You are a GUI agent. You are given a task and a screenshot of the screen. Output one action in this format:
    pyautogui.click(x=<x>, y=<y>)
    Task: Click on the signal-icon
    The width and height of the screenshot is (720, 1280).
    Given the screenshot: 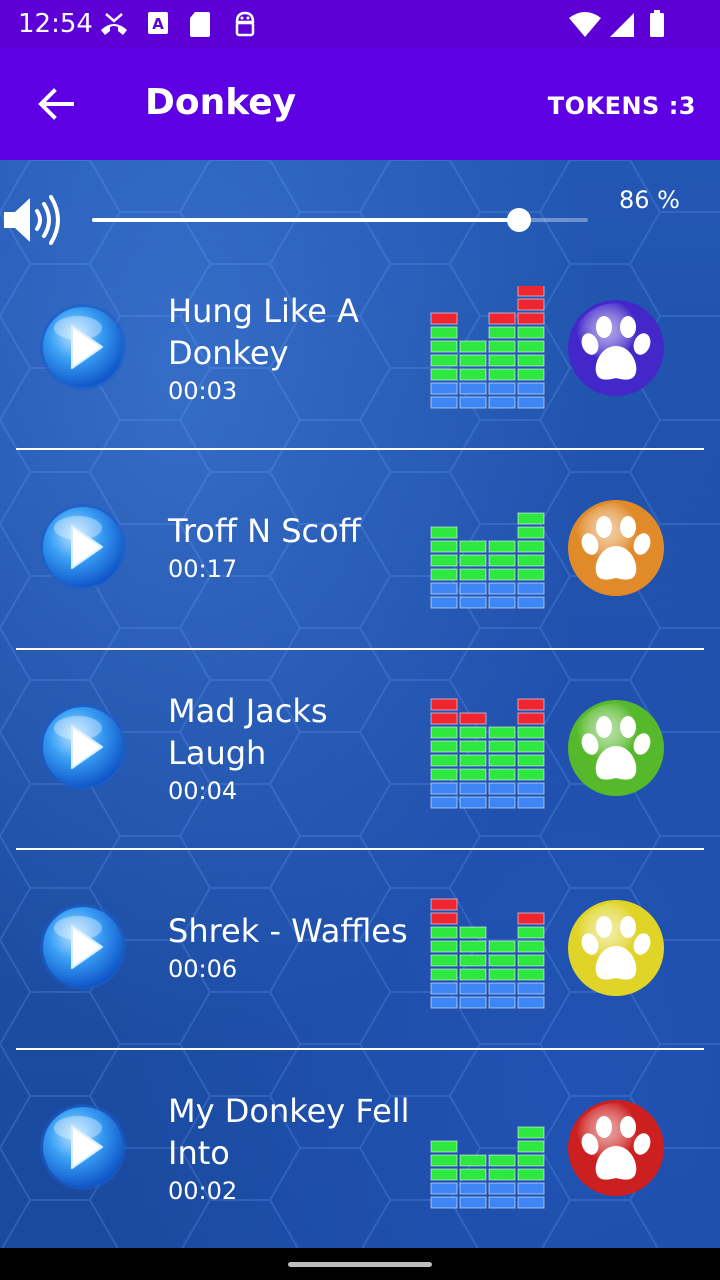 What is the action you would take?
    pyautogui.click(x=622, y=25)
    